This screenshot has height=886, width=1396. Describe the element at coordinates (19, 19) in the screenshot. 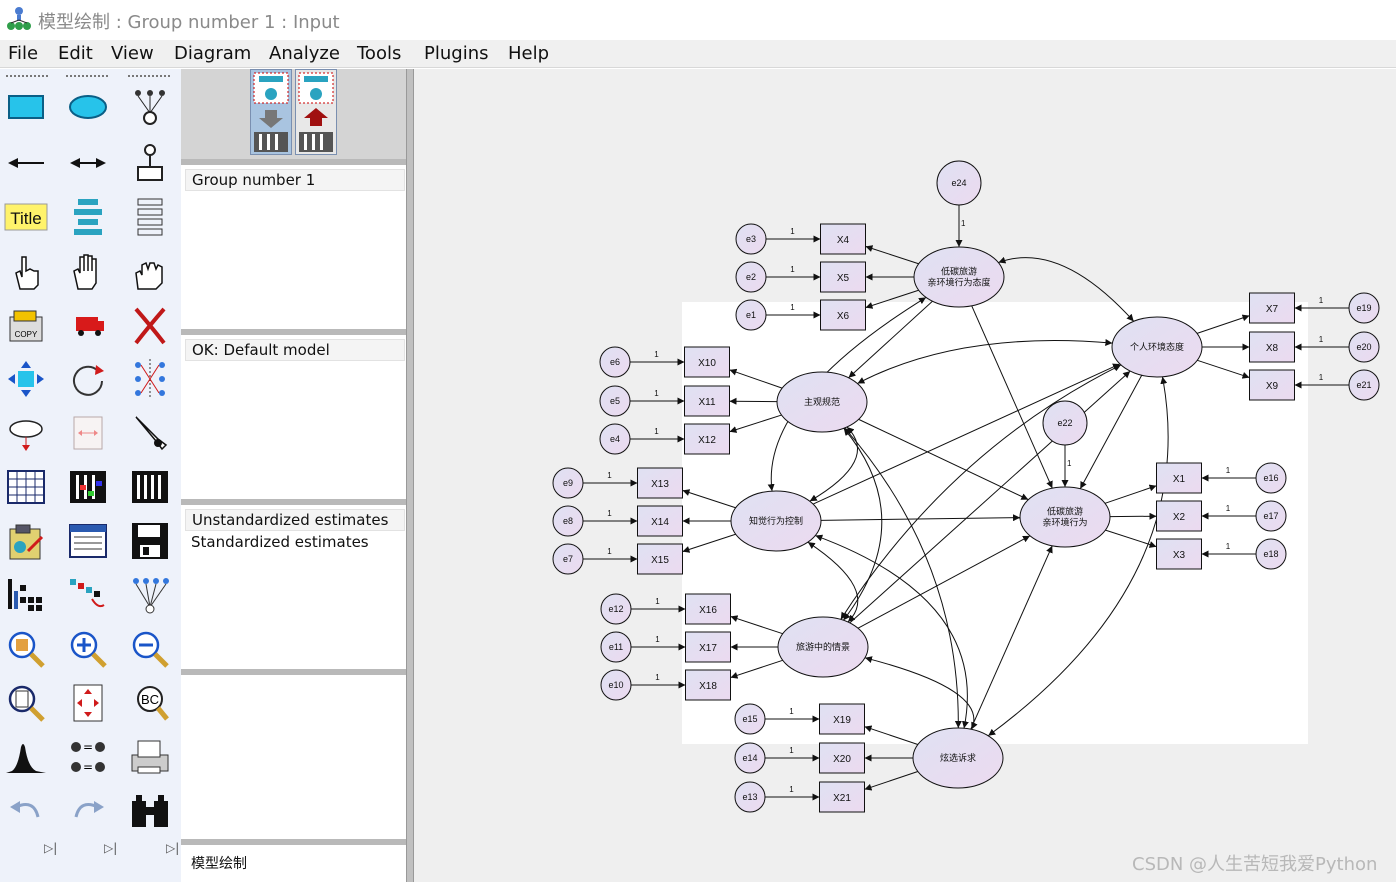

I see `app-icon` at that location.